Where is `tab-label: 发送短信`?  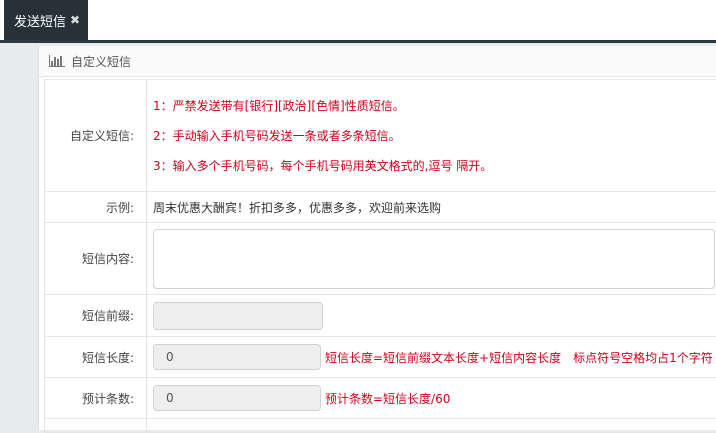 tab-label: 发送短信 is located at coordinates (40, 20).